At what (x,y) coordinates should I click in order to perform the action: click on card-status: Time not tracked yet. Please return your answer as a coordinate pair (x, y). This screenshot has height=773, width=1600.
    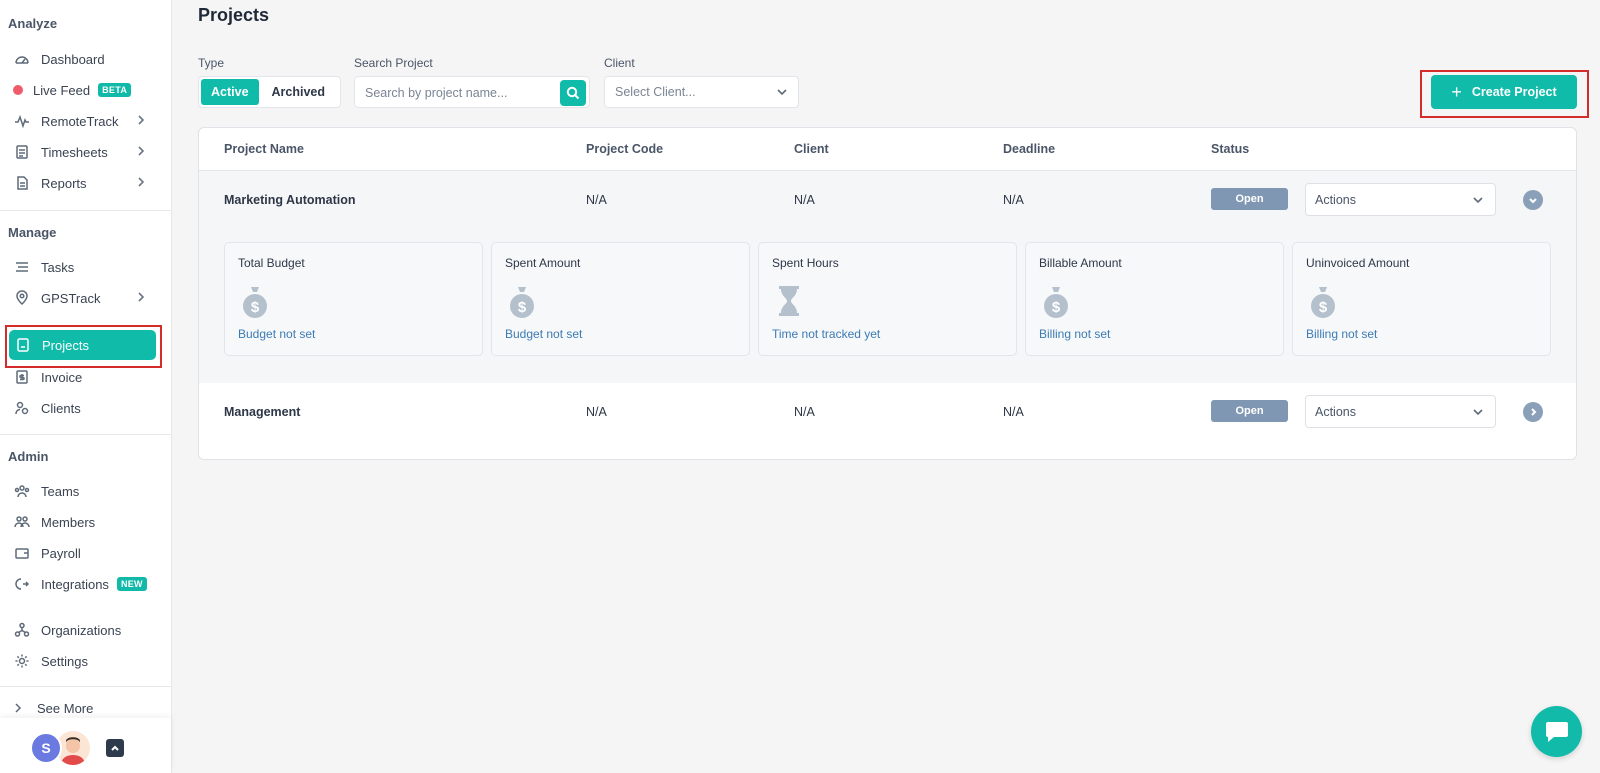
    Looking at the image, I should click on (826, 334).